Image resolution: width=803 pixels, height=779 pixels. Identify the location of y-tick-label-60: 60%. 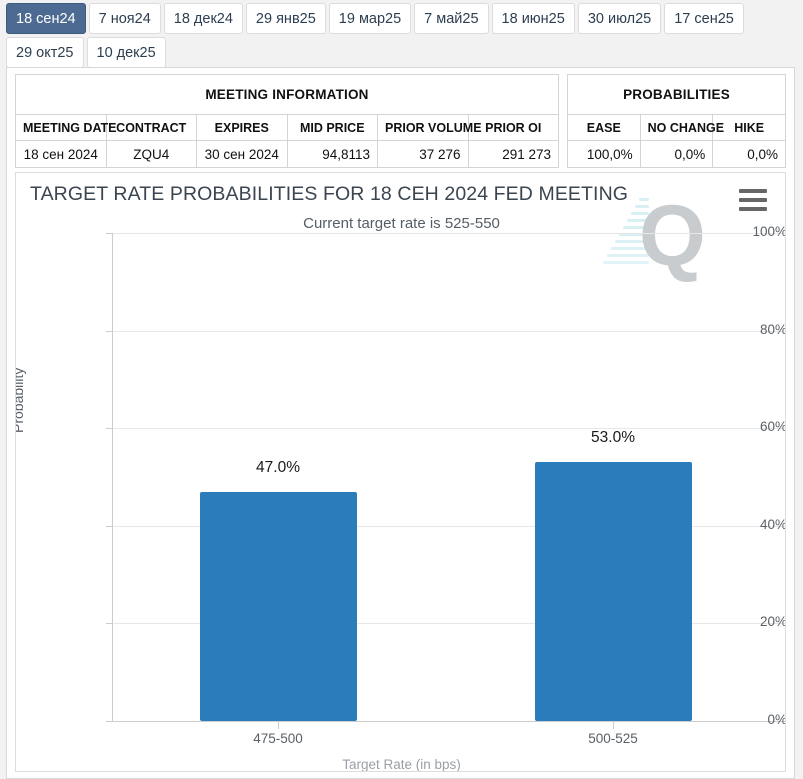
(772, 426).